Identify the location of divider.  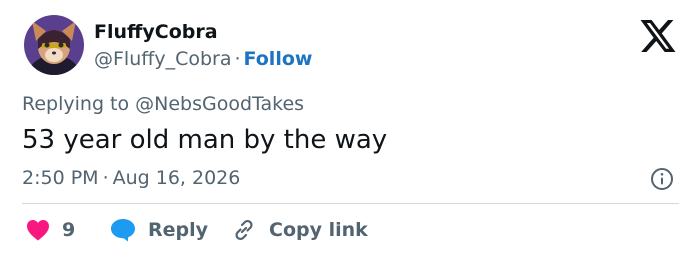
(350, 203).